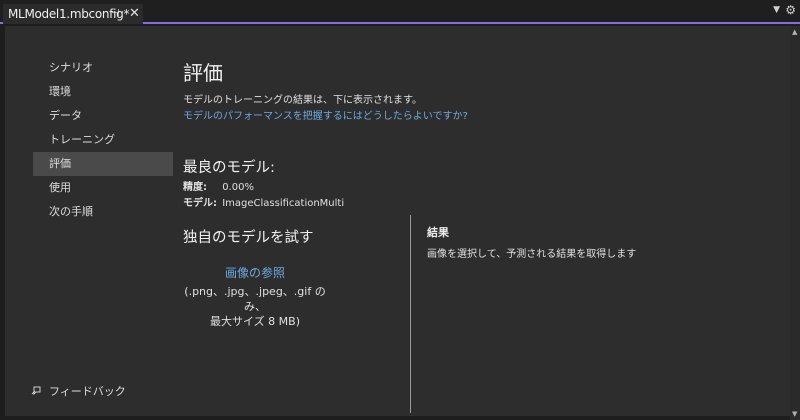 This screenshot has width=800, height=420. Describe the element at coordinates (283, 203) in the screenshot. I see `model-value: ImageClassificationMulti` at that location.